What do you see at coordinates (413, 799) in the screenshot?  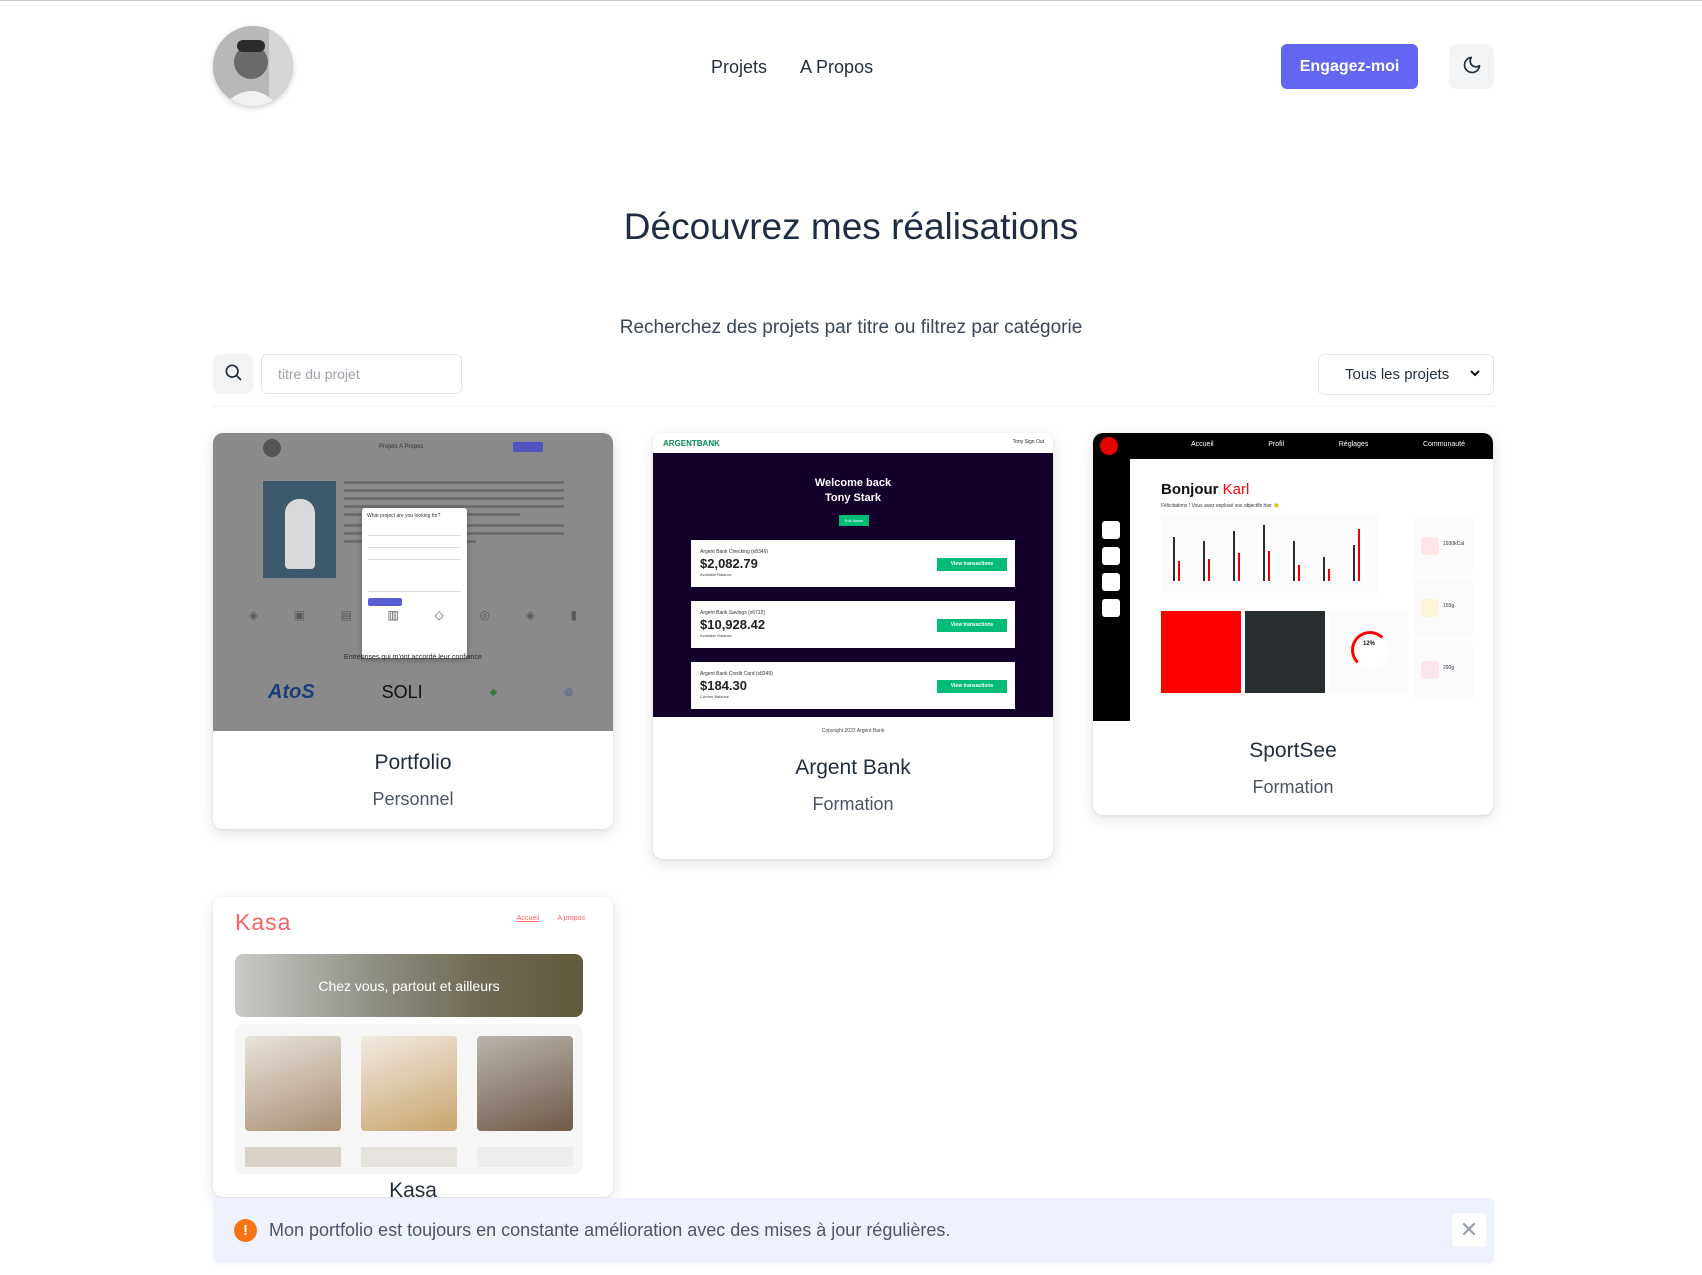 I see `project-category: Personnel` at bounding box center [413, 799].